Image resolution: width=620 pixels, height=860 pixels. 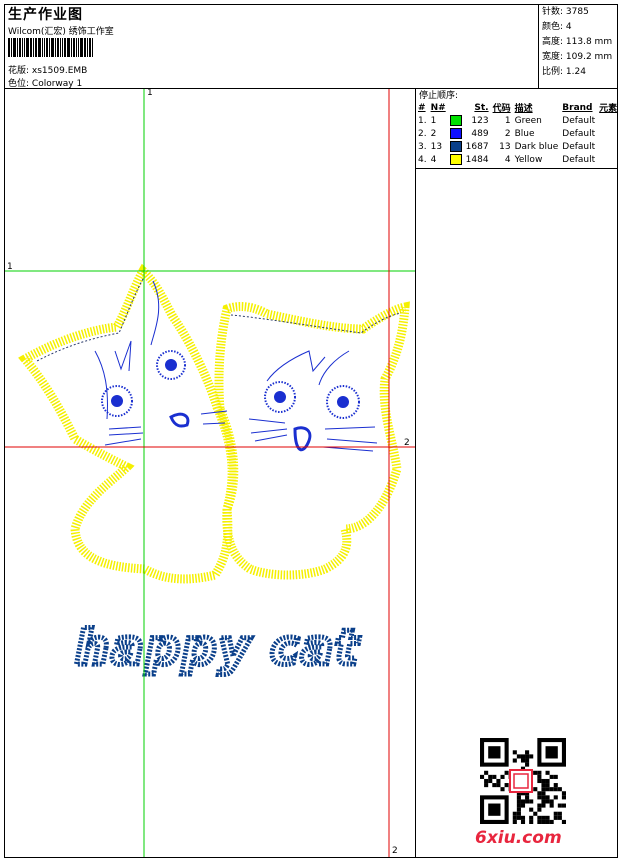 I want to click on stat-height: 高度: 113.8 mm, so click(x=577, y=42).